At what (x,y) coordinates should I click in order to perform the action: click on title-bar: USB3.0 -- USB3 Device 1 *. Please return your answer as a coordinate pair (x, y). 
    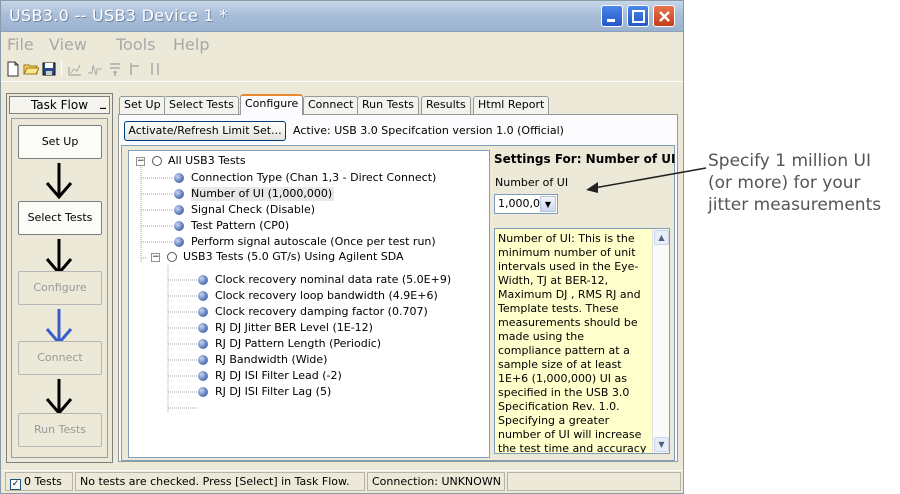
    Looking at the image, I should click on (342, 16).